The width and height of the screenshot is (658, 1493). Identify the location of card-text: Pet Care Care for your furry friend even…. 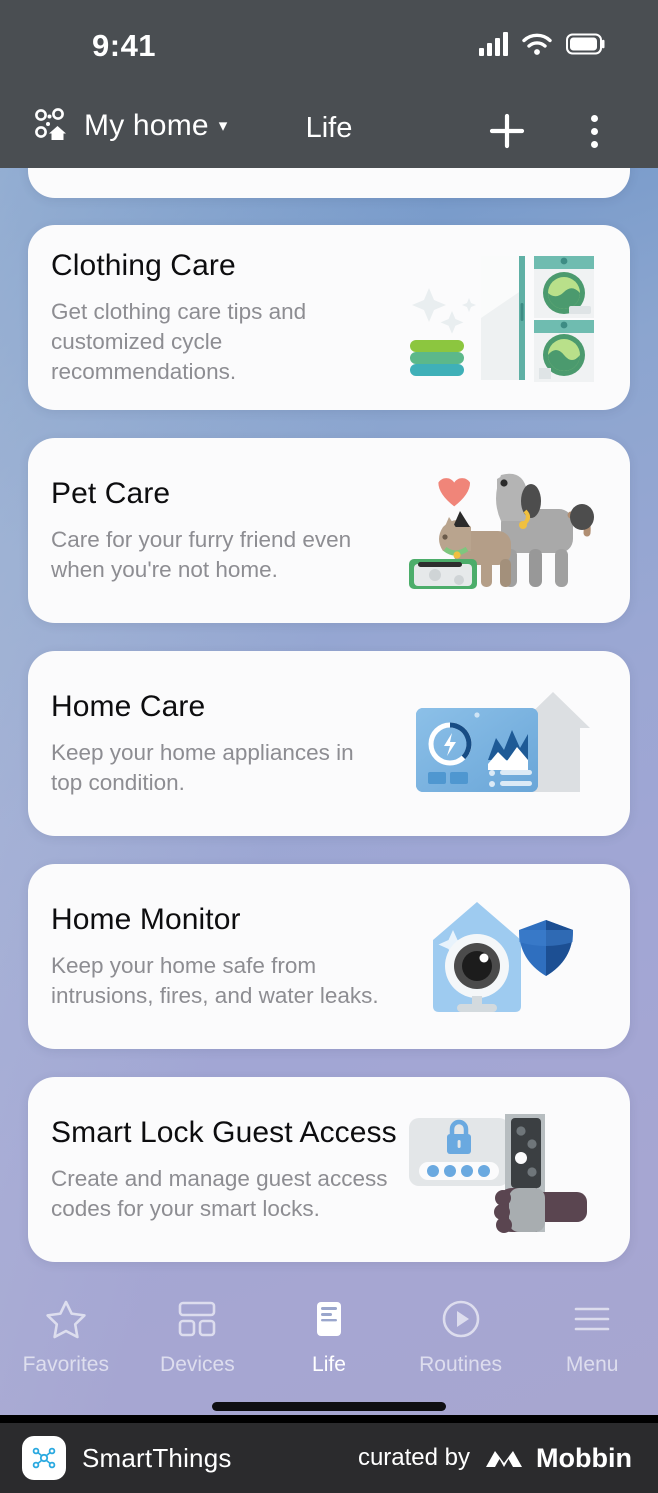
(216, 530).